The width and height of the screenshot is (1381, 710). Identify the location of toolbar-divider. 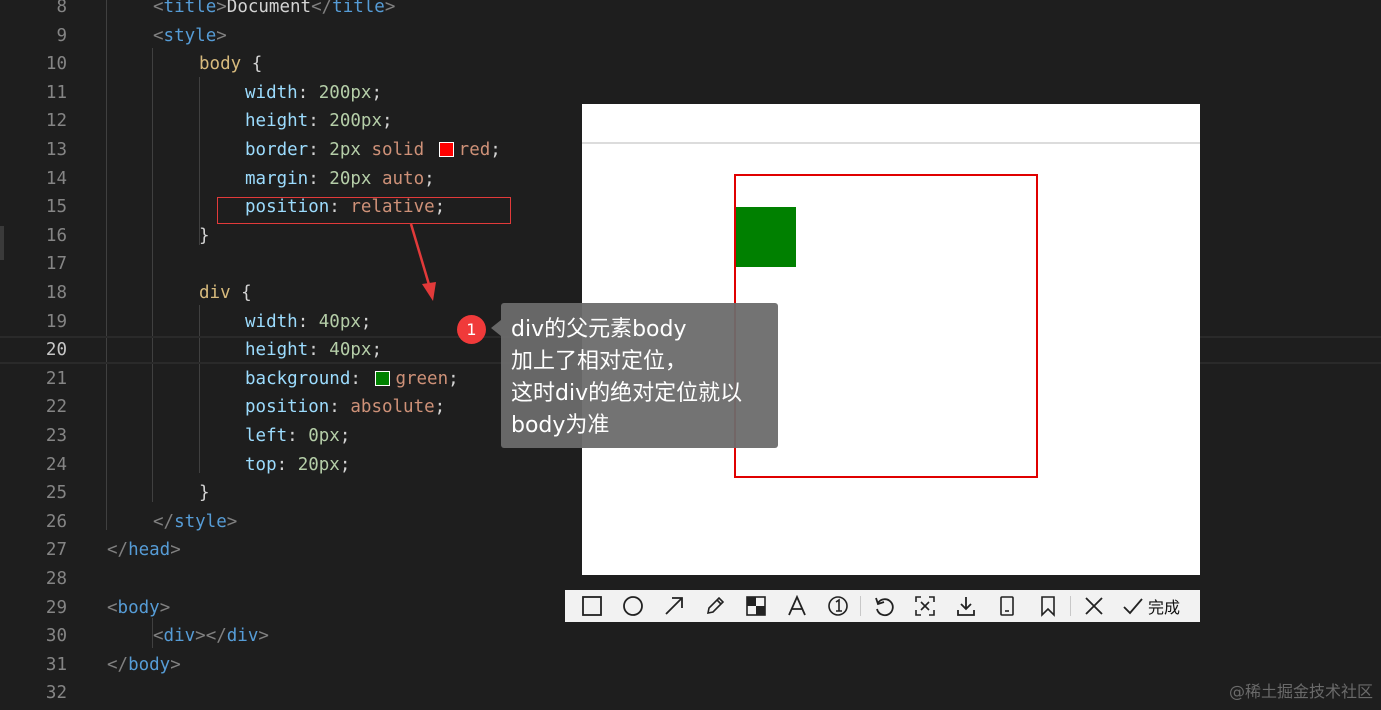
(860, 606).